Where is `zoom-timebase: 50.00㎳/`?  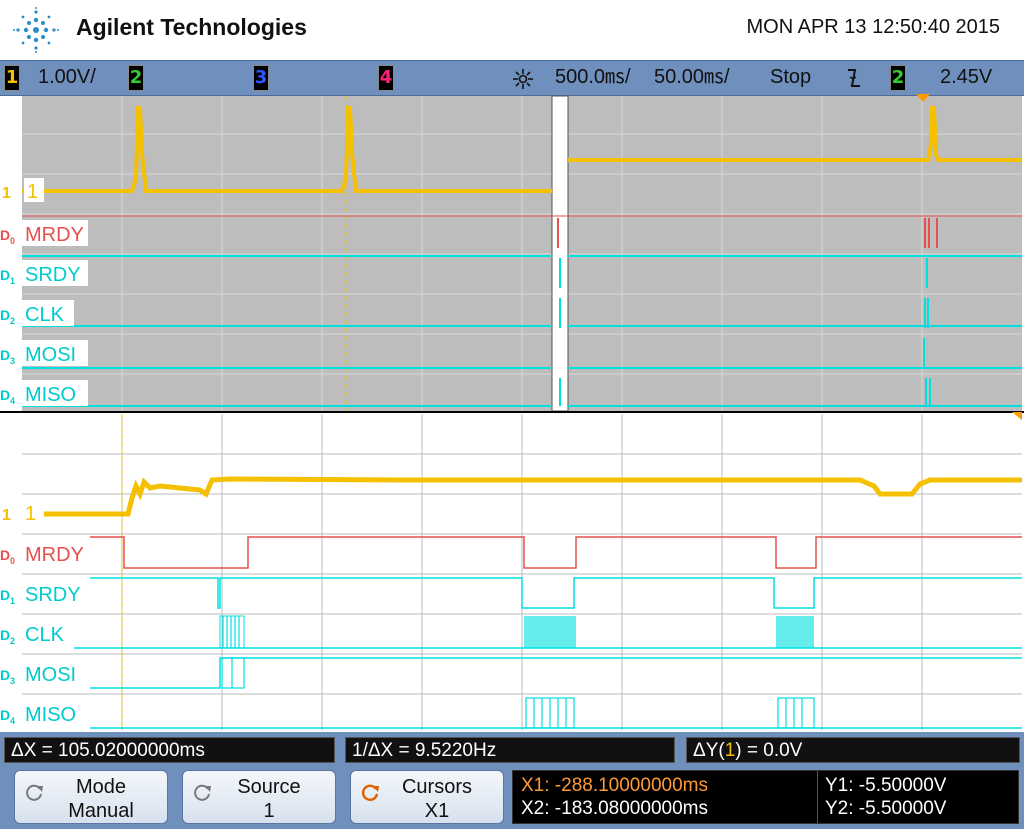
zoom-timebase: 50.00㎳/ is located at coordinates (692, 77).